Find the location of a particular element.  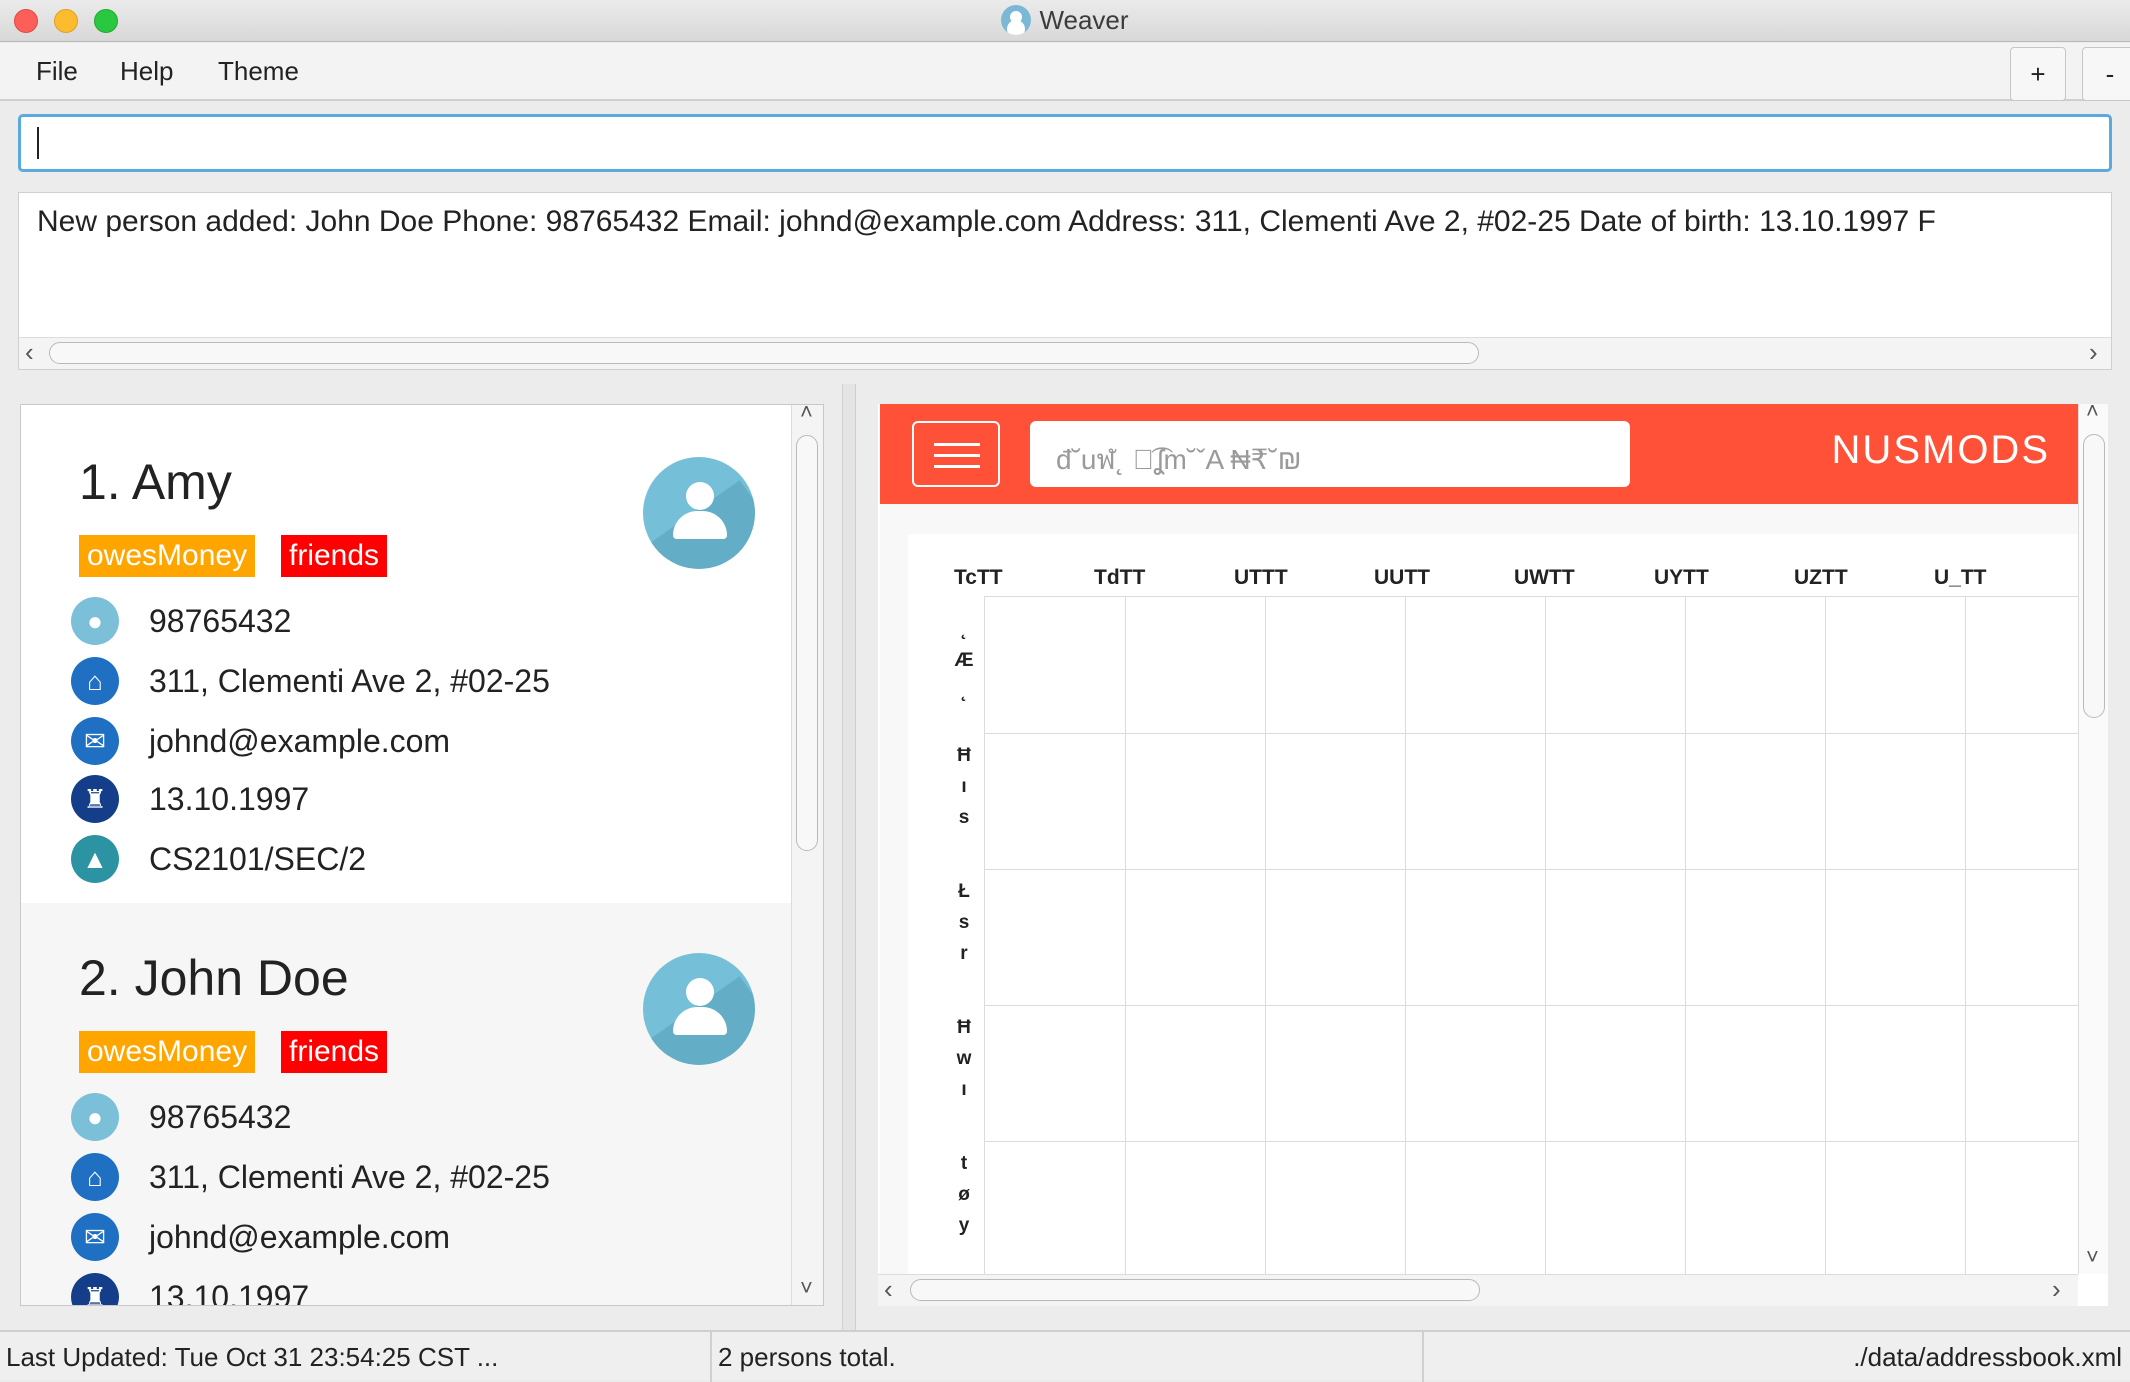

nusmods-logo: NUSMODS is located at coordinates (1941, 450).